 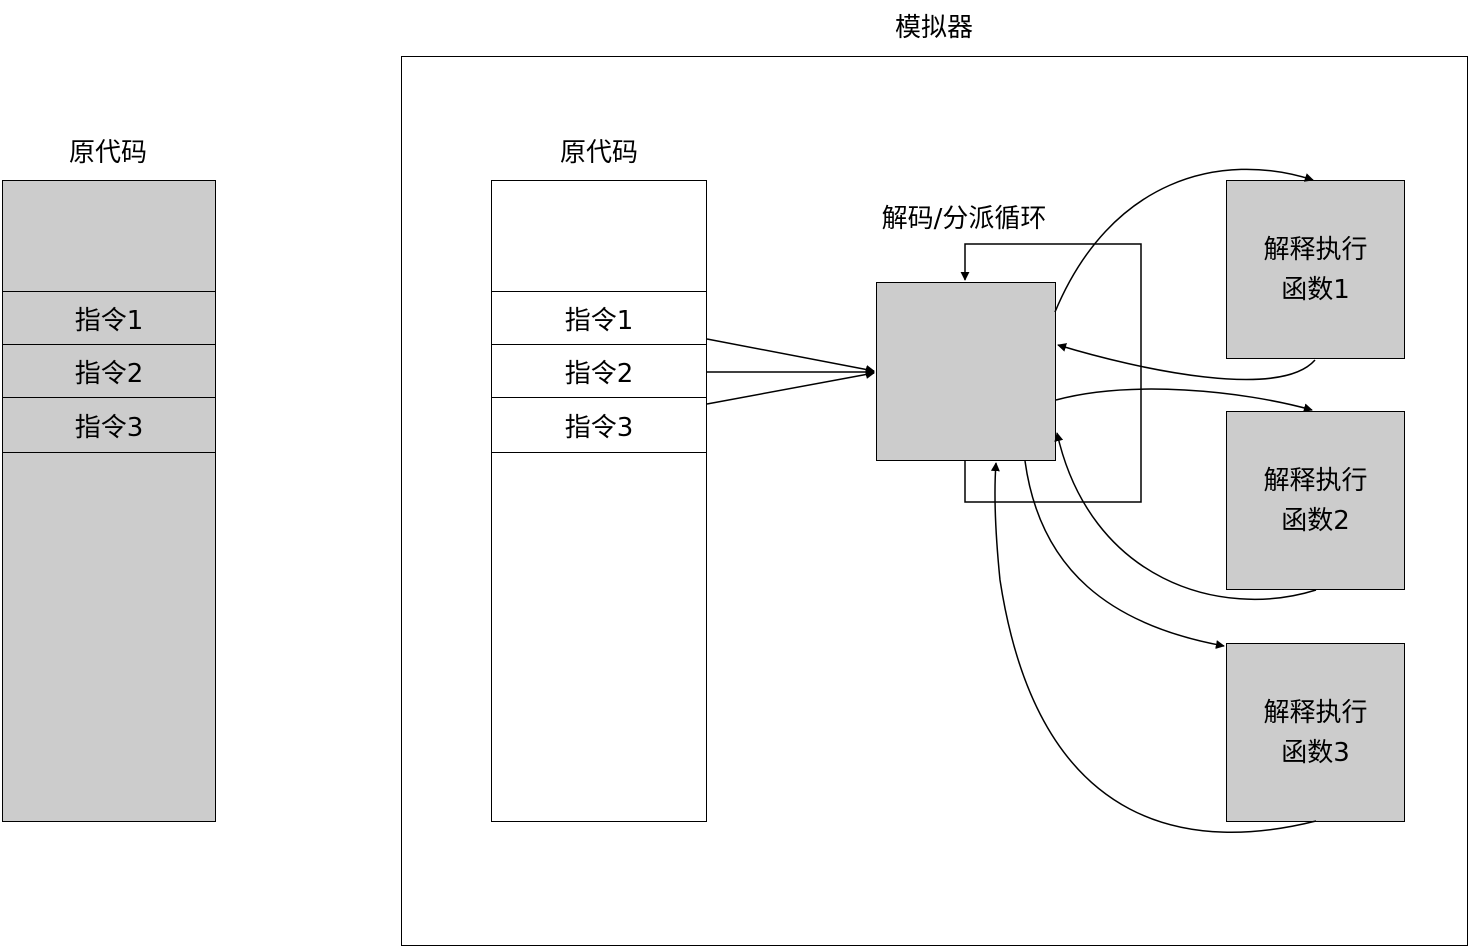 What do you see at coordinates (790, 356) in the screenshot?
I see `arrow-instruction-1-to-dispatcher` at bounding box center [790, 356].